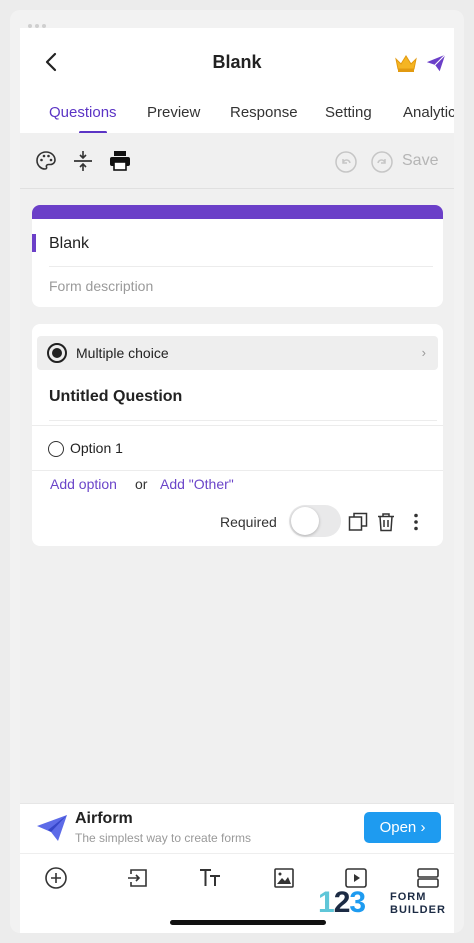  I want to click on watermark-text: FORM BUILDER, so click(418, 904).